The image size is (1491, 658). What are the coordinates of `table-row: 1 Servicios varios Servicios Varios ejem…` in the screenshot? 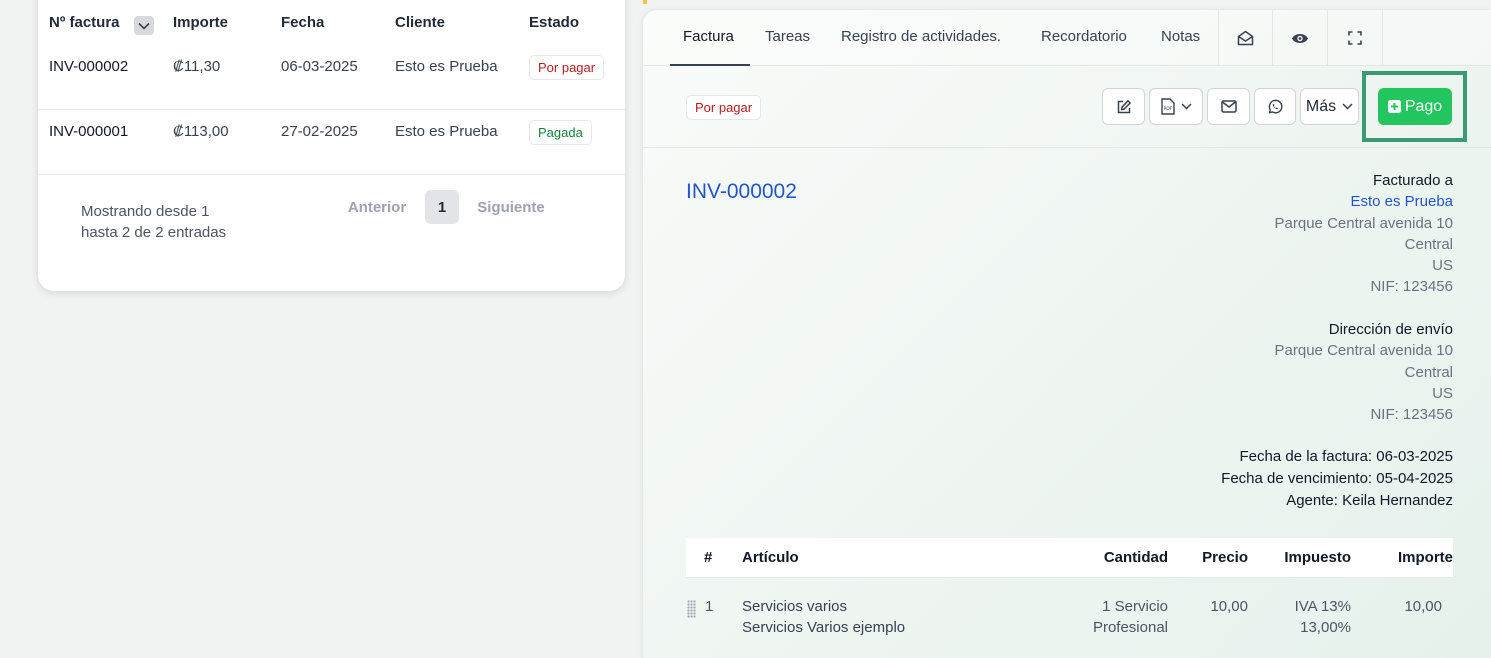 It's located at (1069, 623).